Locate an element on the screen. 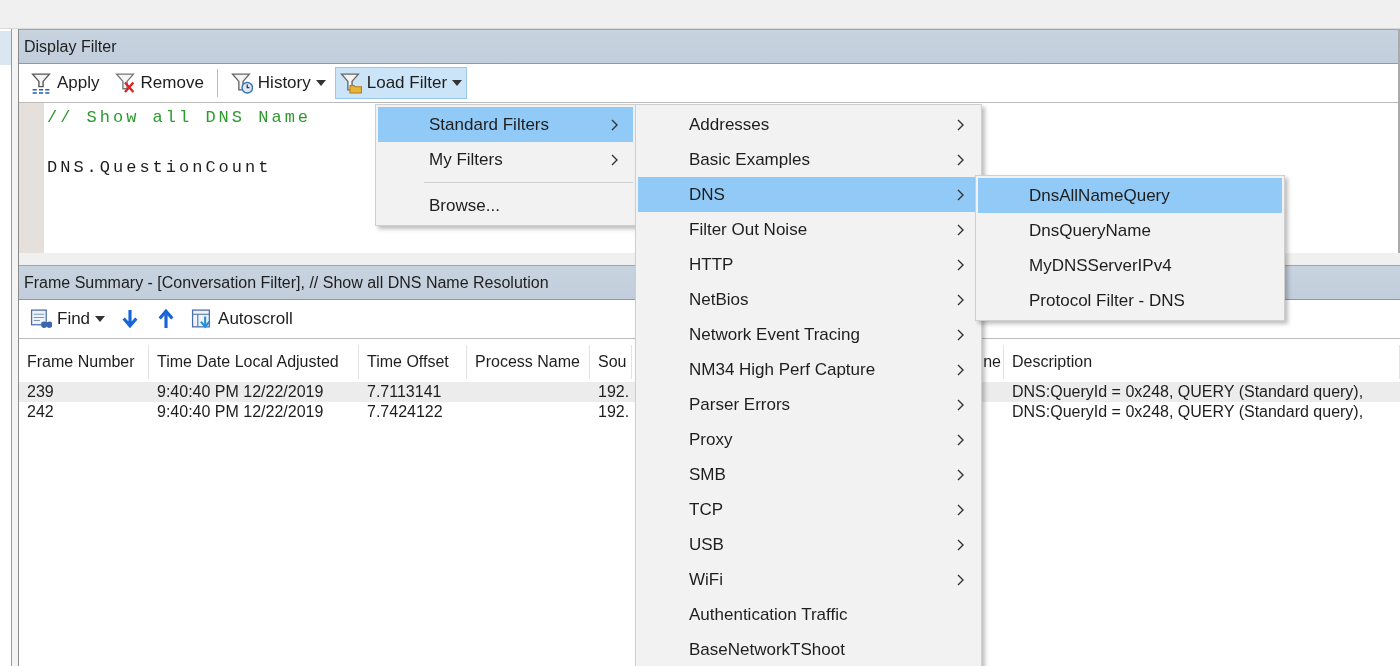 The image size is (1400, 666). menu-item: USB is located at coordinates (808, 544).